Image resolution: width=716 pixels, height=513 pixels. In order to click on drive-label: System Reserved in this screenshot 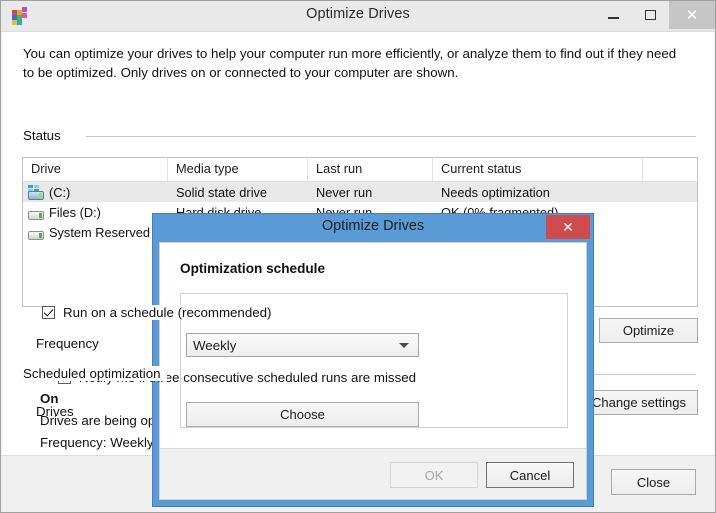, I will do `click(99, 232)`.